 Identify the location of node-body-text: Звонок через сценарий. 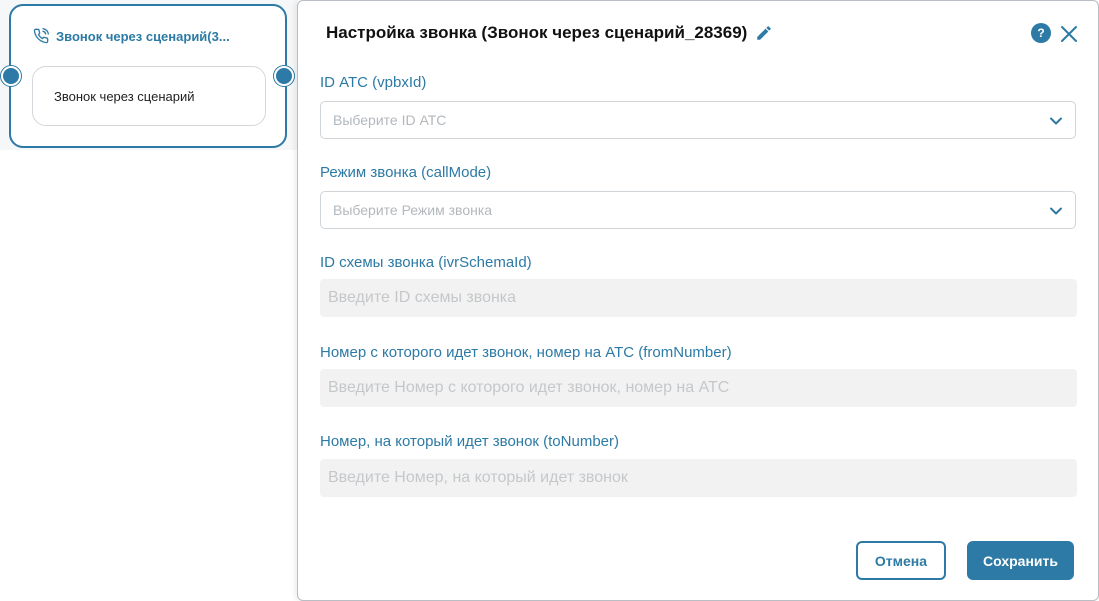
(124, 96).